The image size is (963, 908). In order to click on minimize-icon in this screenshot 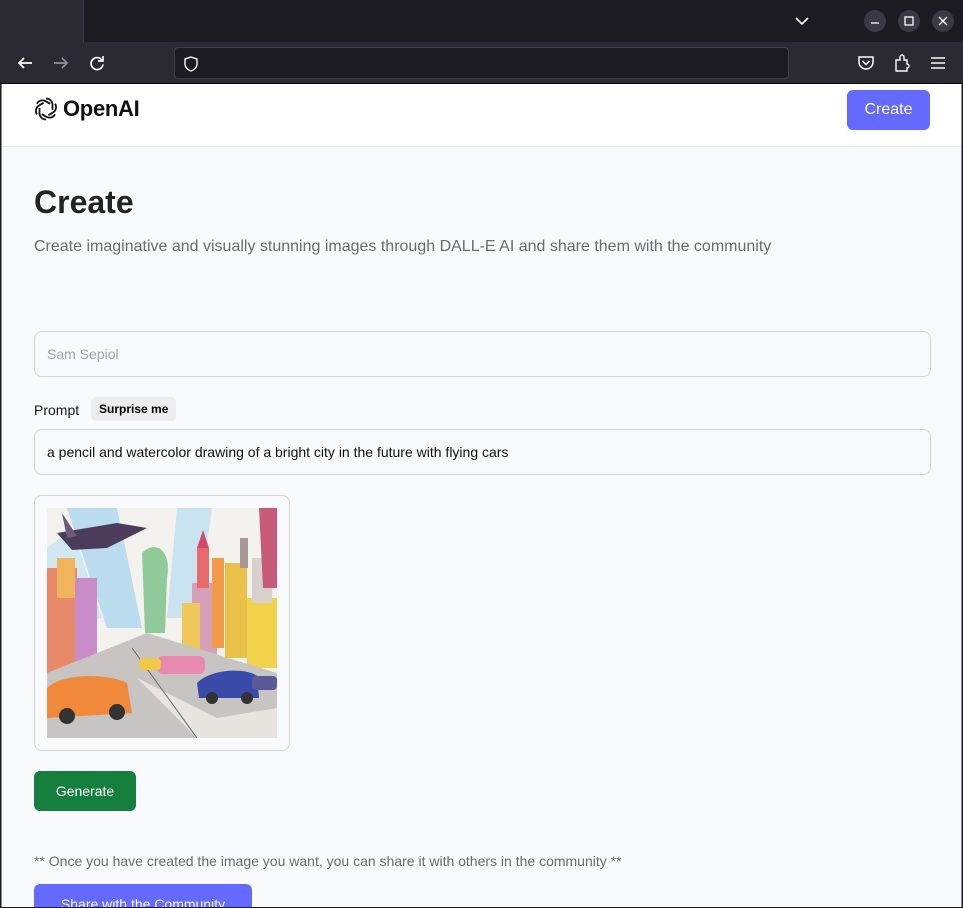, I will do `click(875, 21)`.